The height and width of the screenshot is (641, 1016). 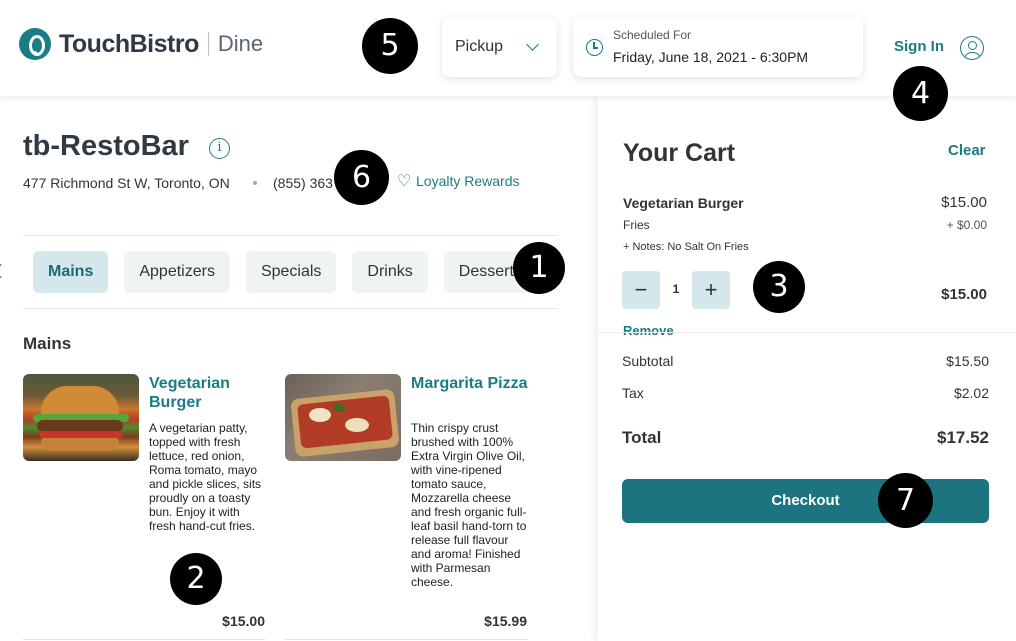 I want to click on cart-item-name: Vegetarian Burger, so click(x=683, y=203).